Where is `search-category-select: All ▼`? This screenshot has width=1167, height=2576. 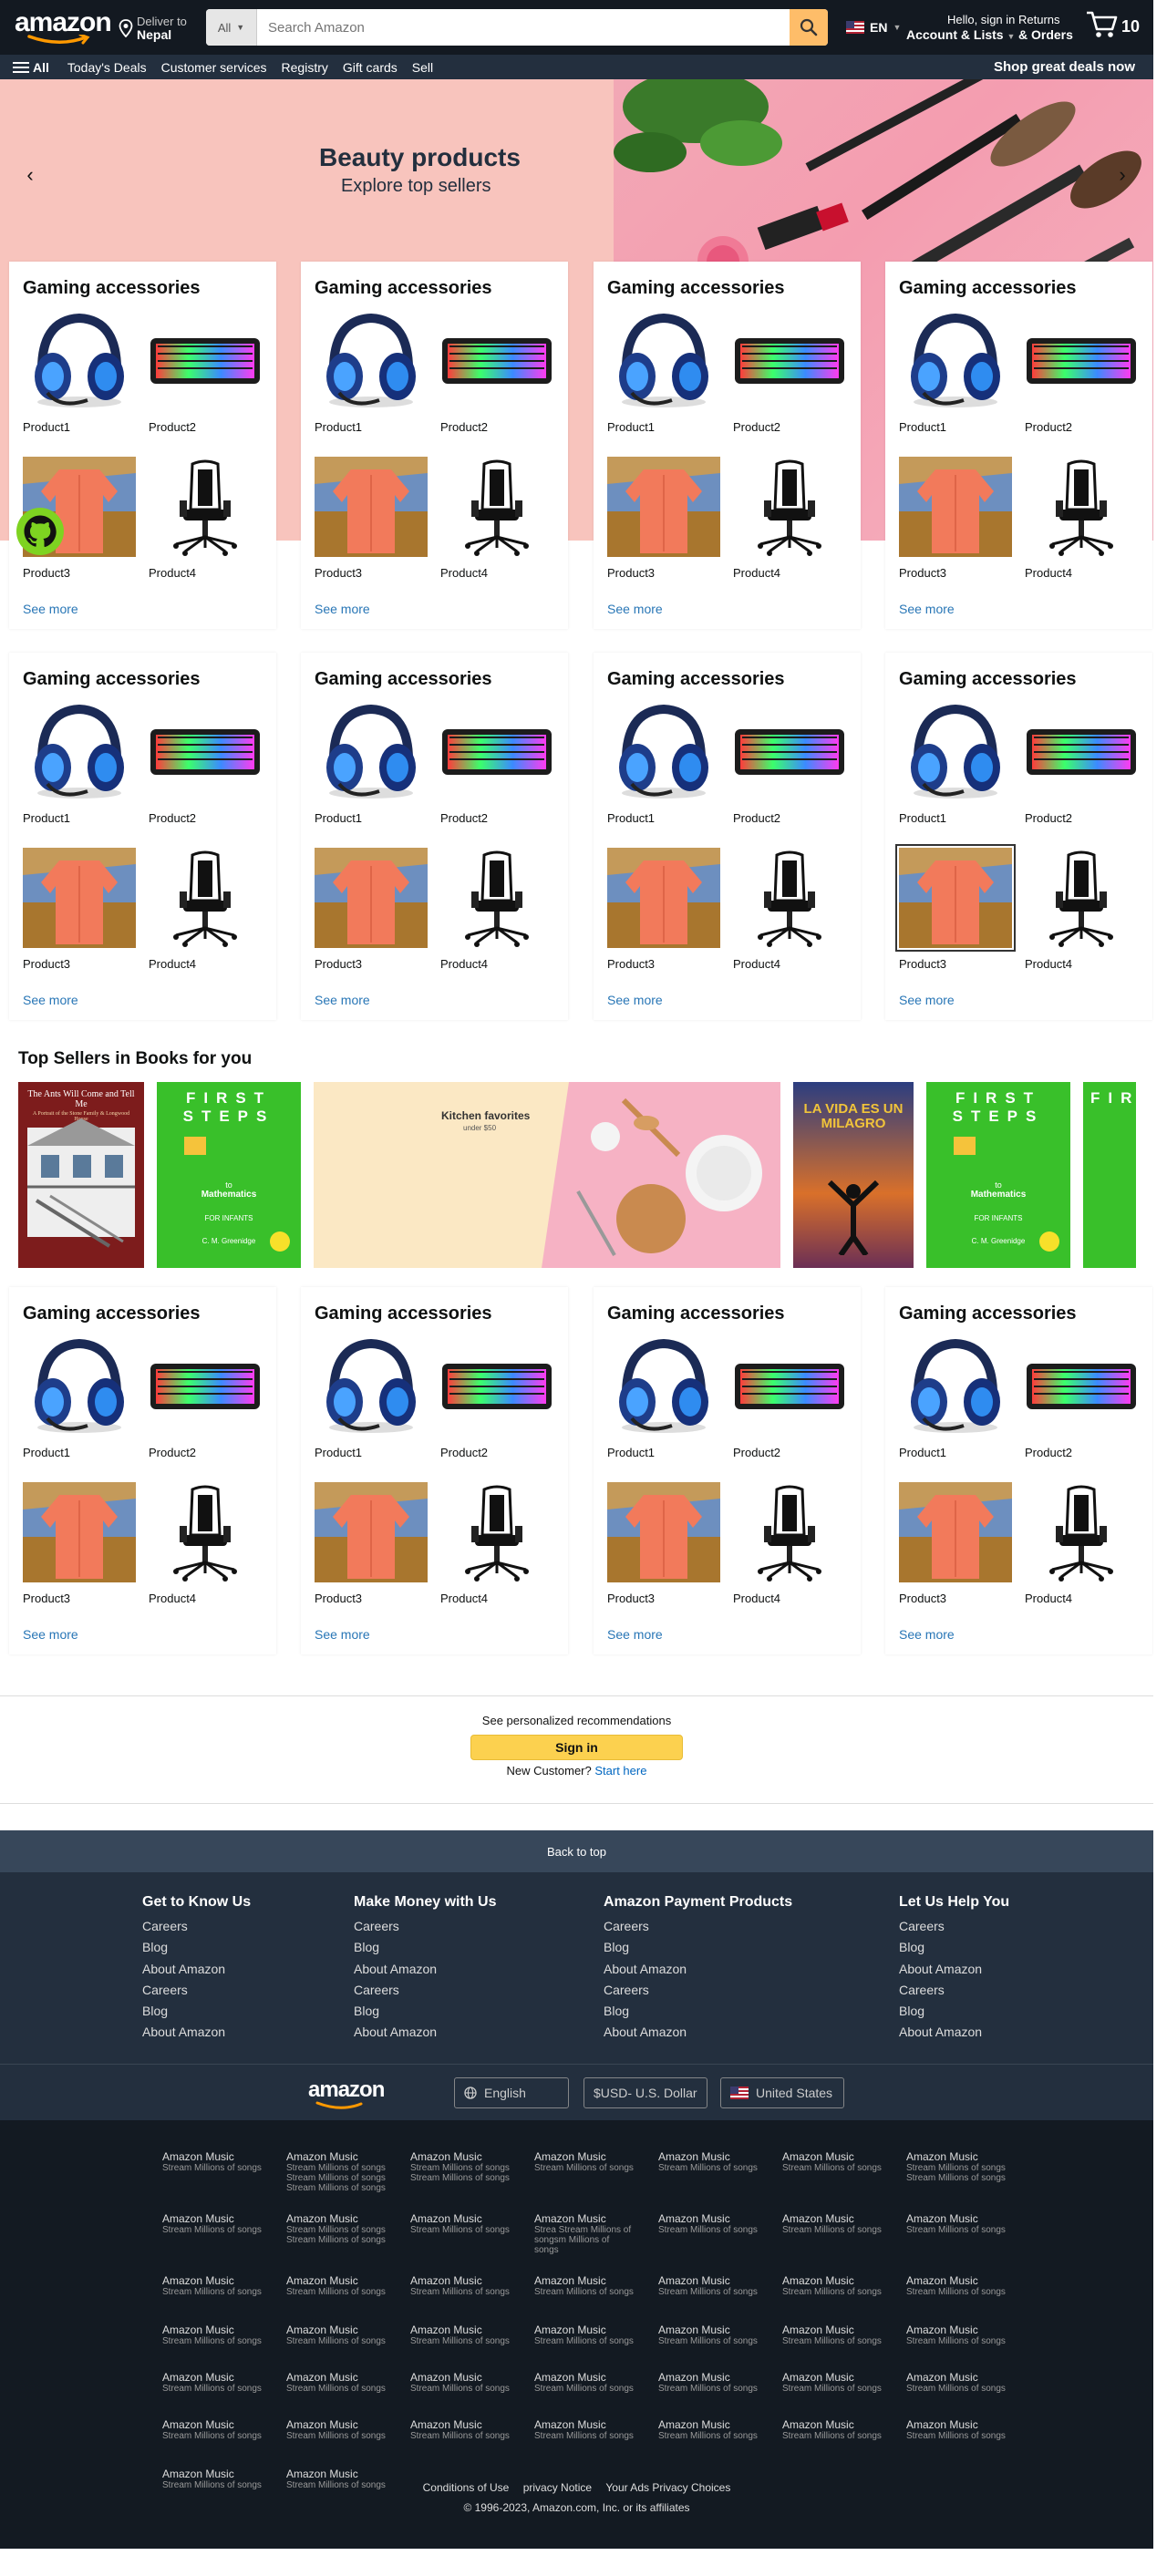
search-category-select: All ▼ is located at coordinates (231, 27).